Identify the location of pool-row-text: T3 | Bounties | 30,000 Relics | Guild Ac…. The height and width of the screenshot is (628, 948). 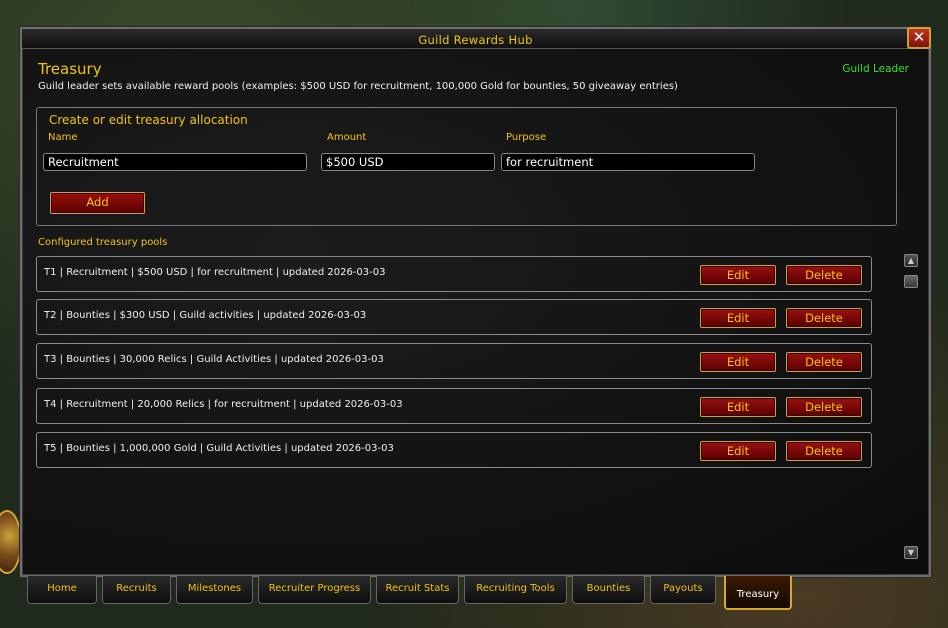
(214, 359).